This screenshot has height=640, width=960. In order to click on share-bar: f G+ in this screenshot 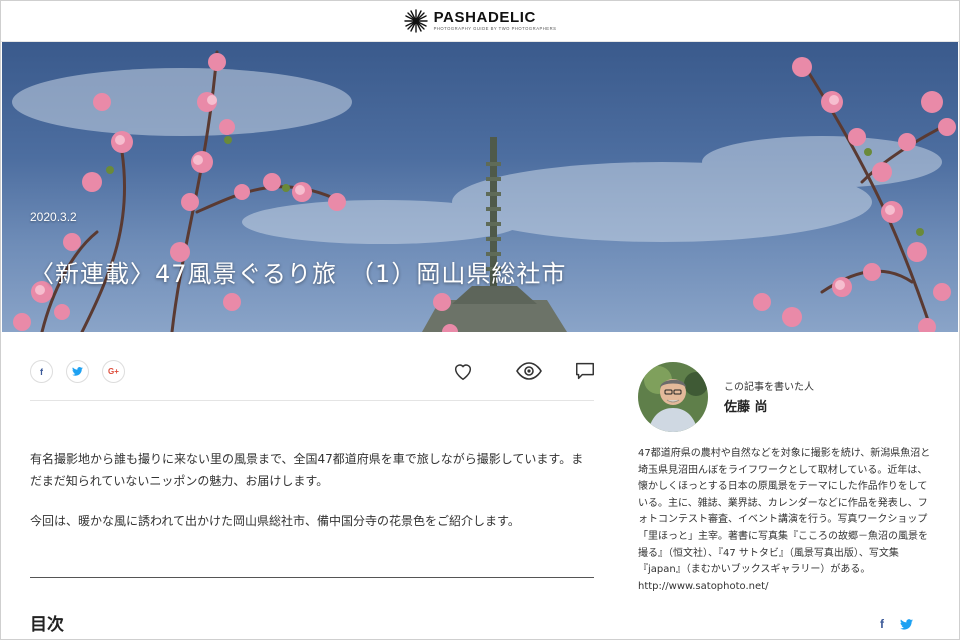, I will do `click(77, 371)`.